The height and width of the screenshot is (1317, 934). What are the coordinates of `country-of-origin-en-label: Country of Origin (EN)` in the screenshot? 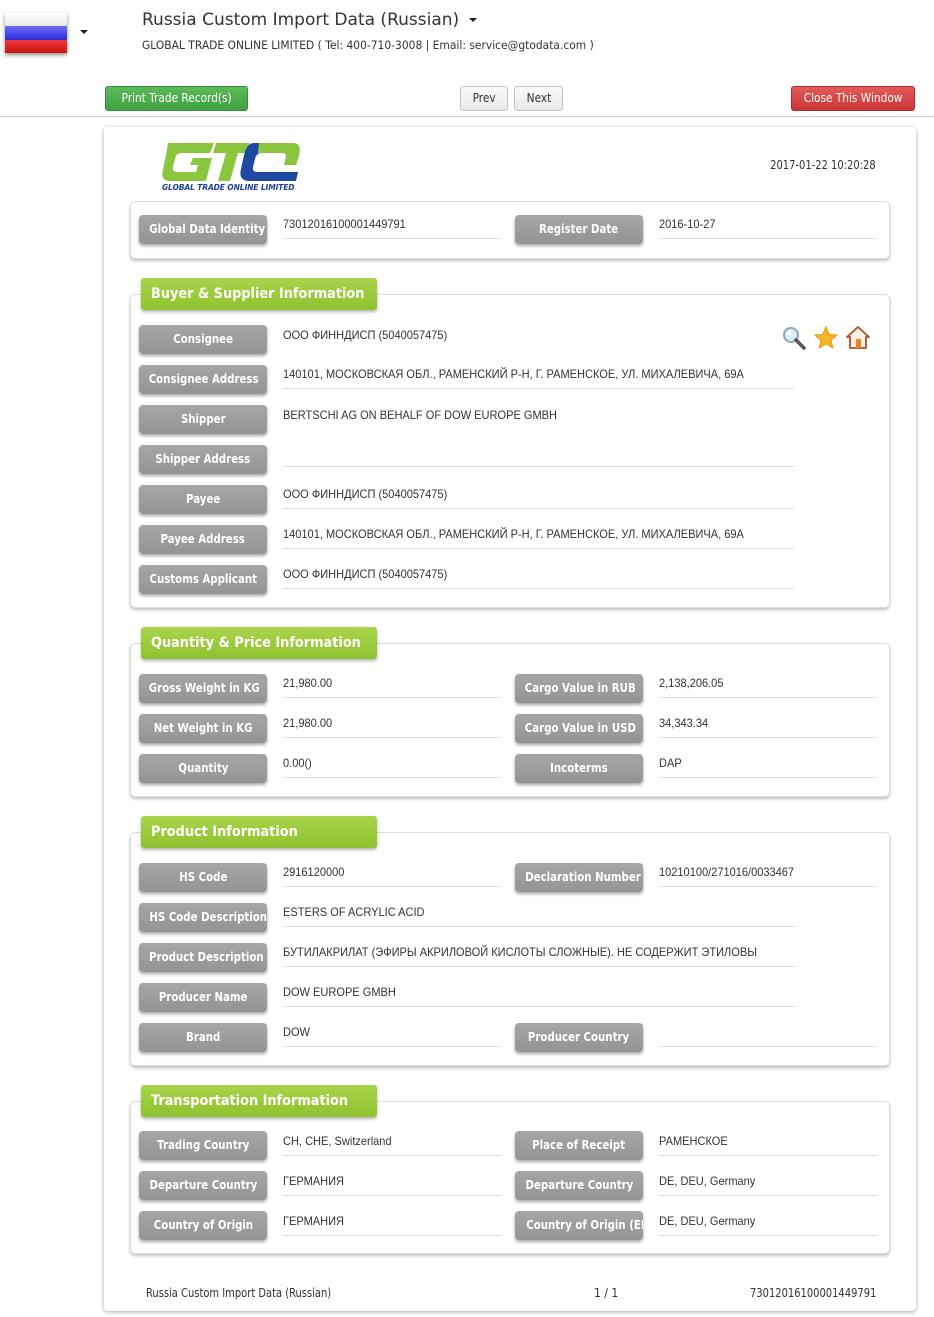 It's located at (579, 1225).